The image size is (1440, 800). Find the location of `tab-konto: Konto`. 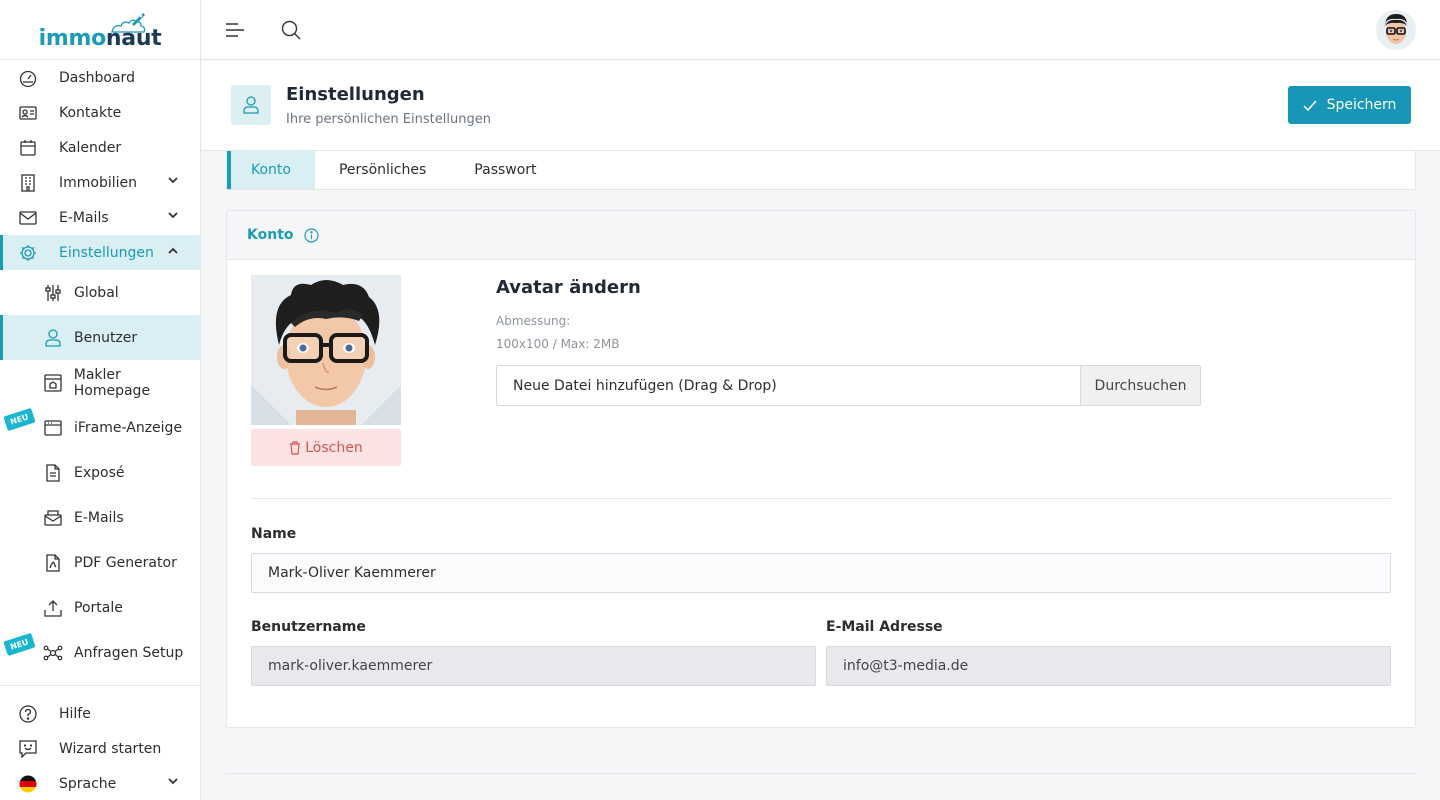

tab-konto: Konto is located at coordinates (271, 170).